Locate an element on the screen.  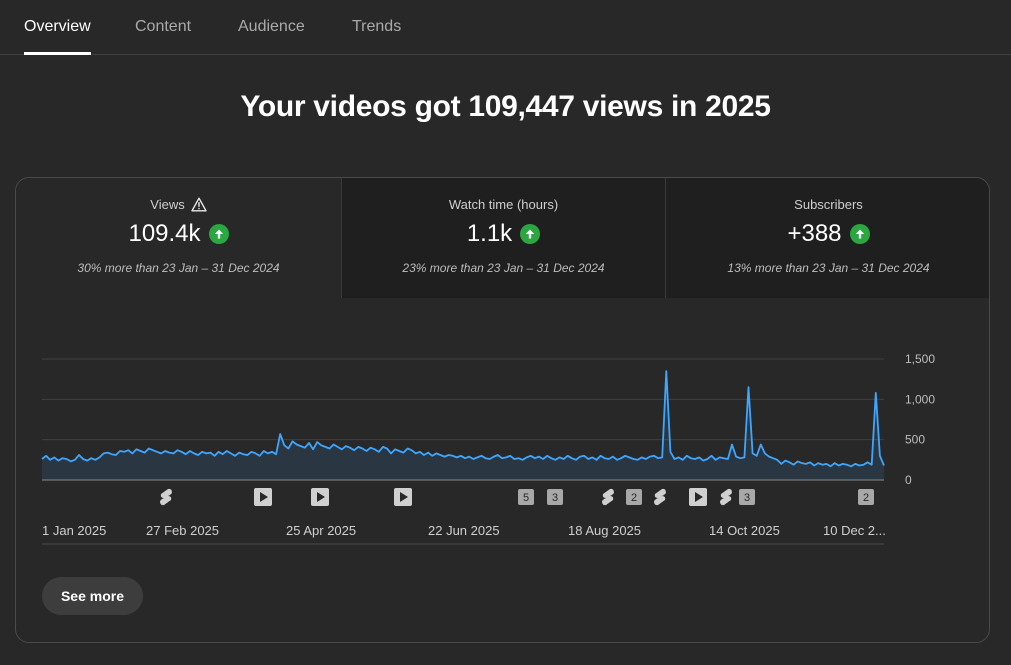
metric-watch-time-label-row: Watch time (hours) is located at coordinates (503, 204).